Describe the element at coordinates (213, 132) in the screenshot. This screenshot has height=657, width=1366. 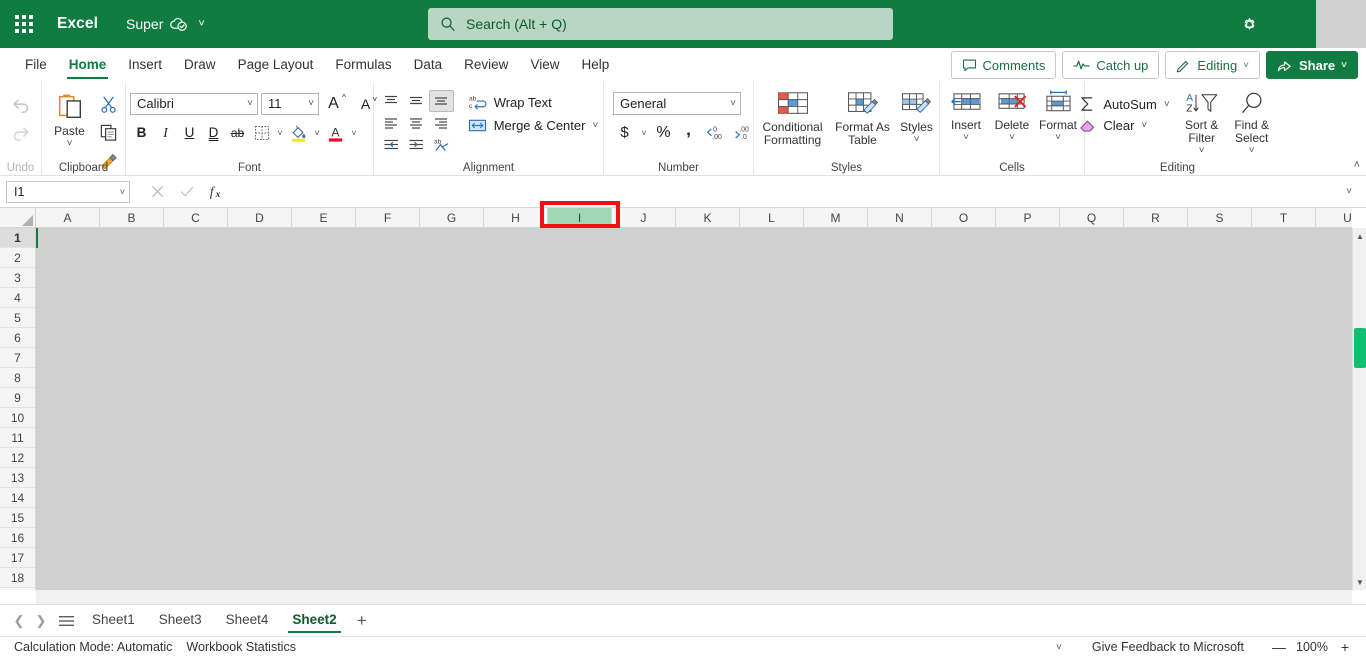
I see `double-underline-button: D` at that location.